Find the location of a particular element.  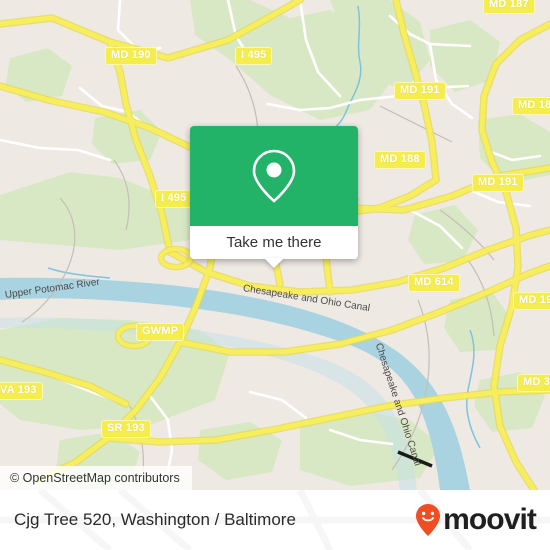

road-shield-md-188: MD 188 is located at coordinates (400, 160).